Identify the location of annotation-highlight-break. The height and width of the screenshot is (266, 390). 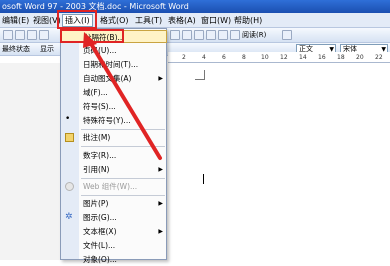
(92, 36).